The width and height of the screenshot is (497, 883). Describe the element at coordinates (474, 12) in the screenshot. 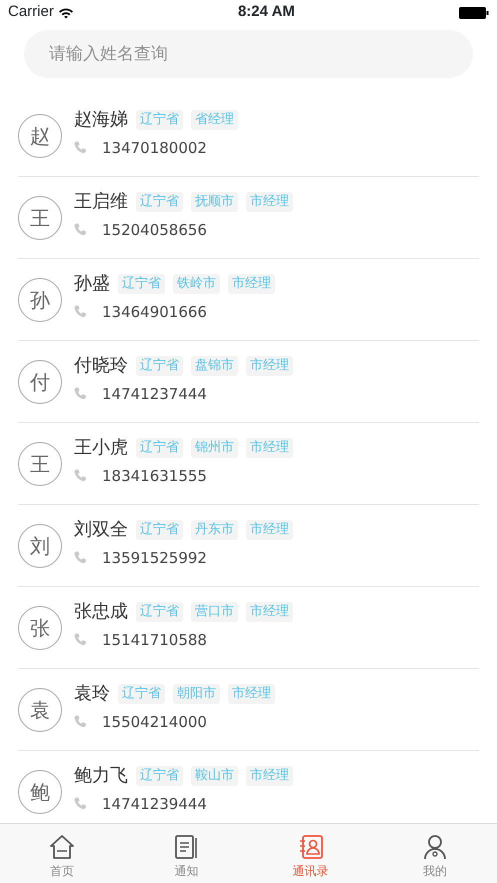

I see `battery-icon` at that location.